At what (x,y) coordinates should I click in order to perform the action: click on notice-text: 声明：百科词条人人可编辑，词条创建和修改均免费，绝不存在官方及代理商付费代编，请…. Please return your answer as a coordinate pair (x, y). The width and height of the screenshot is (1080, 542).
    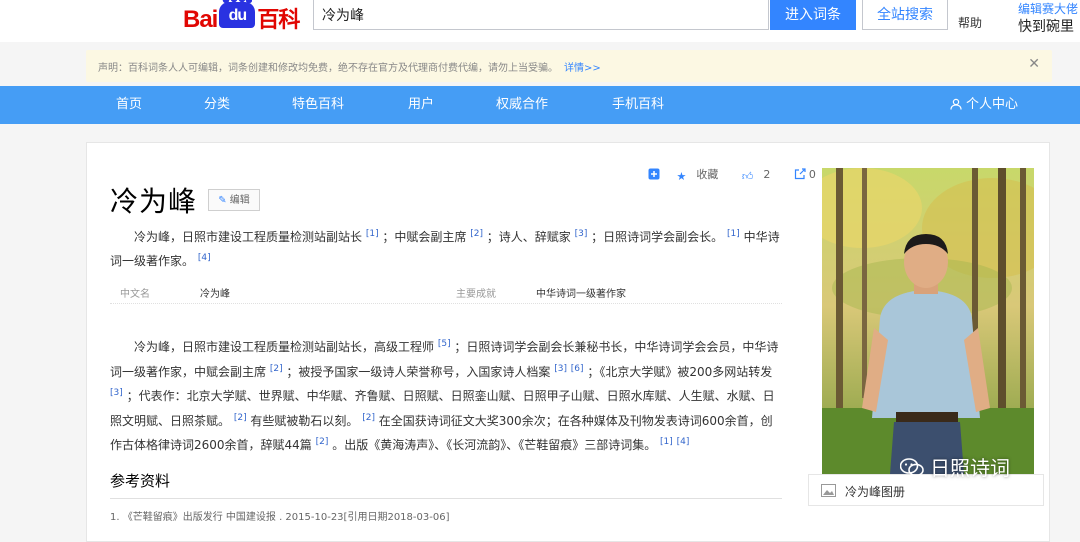
    Looking at the image, I should click on (328, 68).